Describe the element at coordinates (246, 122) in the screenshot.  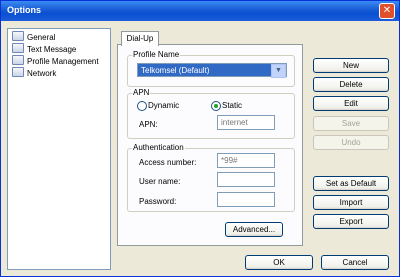
I see `apn-input: internet` at that location.